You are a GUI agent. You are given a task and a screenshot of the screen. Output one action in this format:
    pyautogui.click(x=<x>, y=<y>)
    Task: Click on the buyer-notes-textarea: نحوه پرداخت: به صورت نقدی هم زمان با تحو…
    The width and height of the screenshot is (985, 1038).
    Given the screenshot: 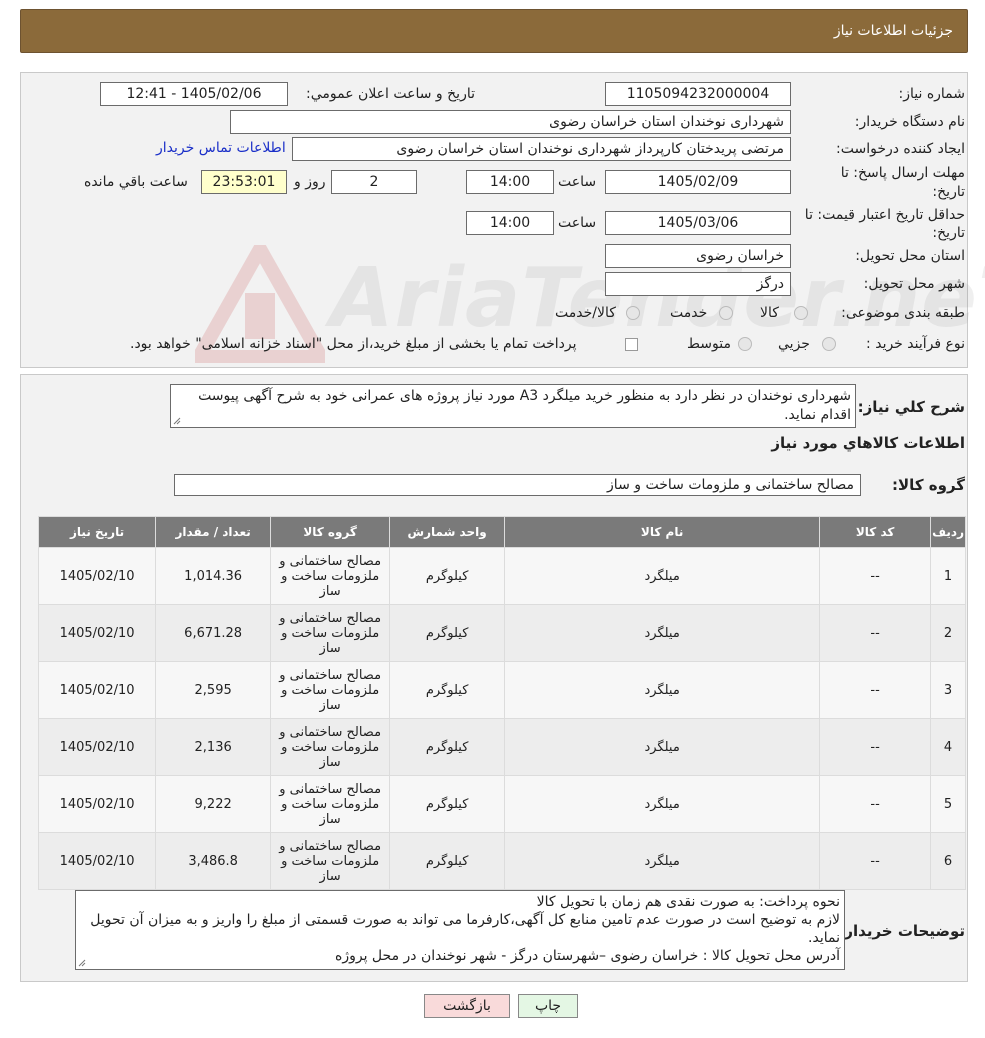 What is the action you would take?
    pyautogui.click(x=460, y=930)
    